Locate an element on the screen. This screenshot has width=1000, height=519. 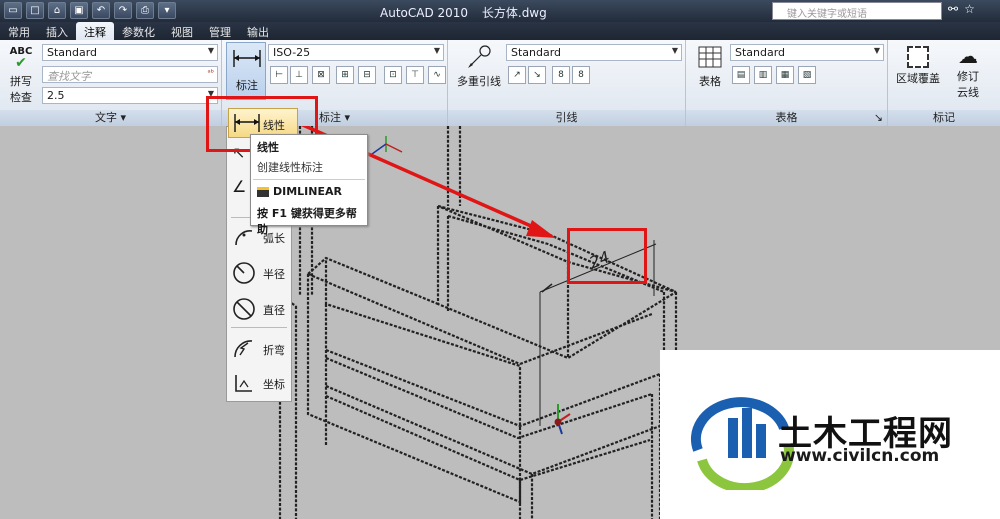
table-download-icon: ▧ is located at coordinates (807, 75).